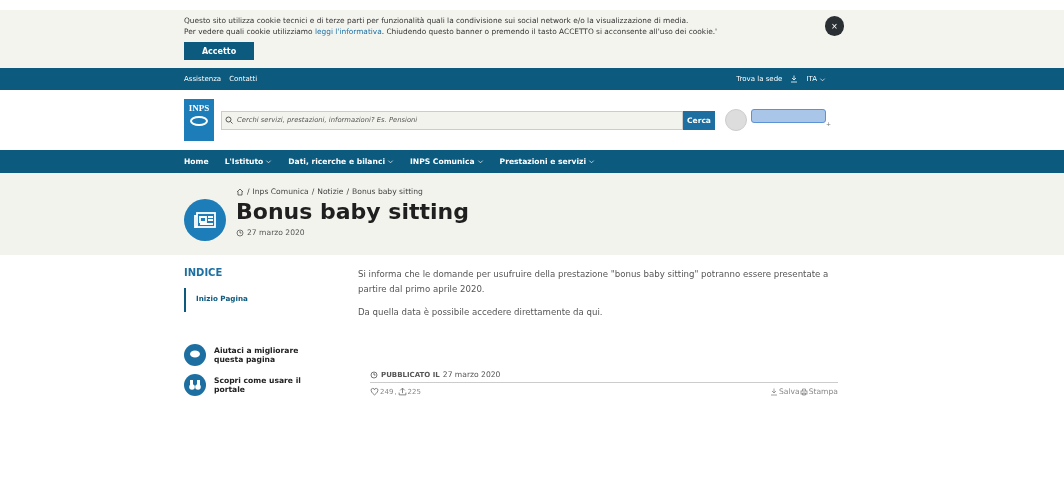 The width and height of the screenshot is (1064, 486). What do you see at coordinates (481, 312) in the screenshot?
I see `body-paragraph: Da quella data è possibile accedere direttamente da qui.` at bounding box center [481, 312].